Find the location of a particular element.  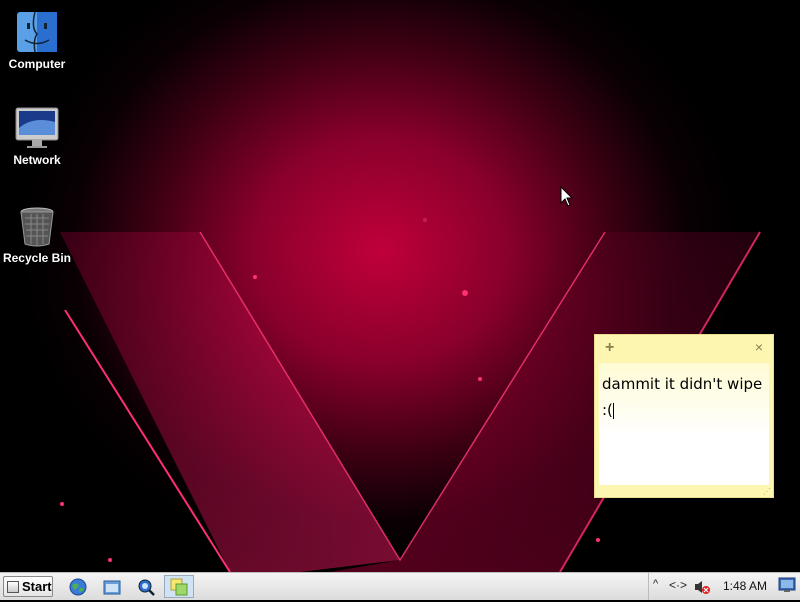

taskbar-button-sticky-notes is located at coordinates (179, 586).